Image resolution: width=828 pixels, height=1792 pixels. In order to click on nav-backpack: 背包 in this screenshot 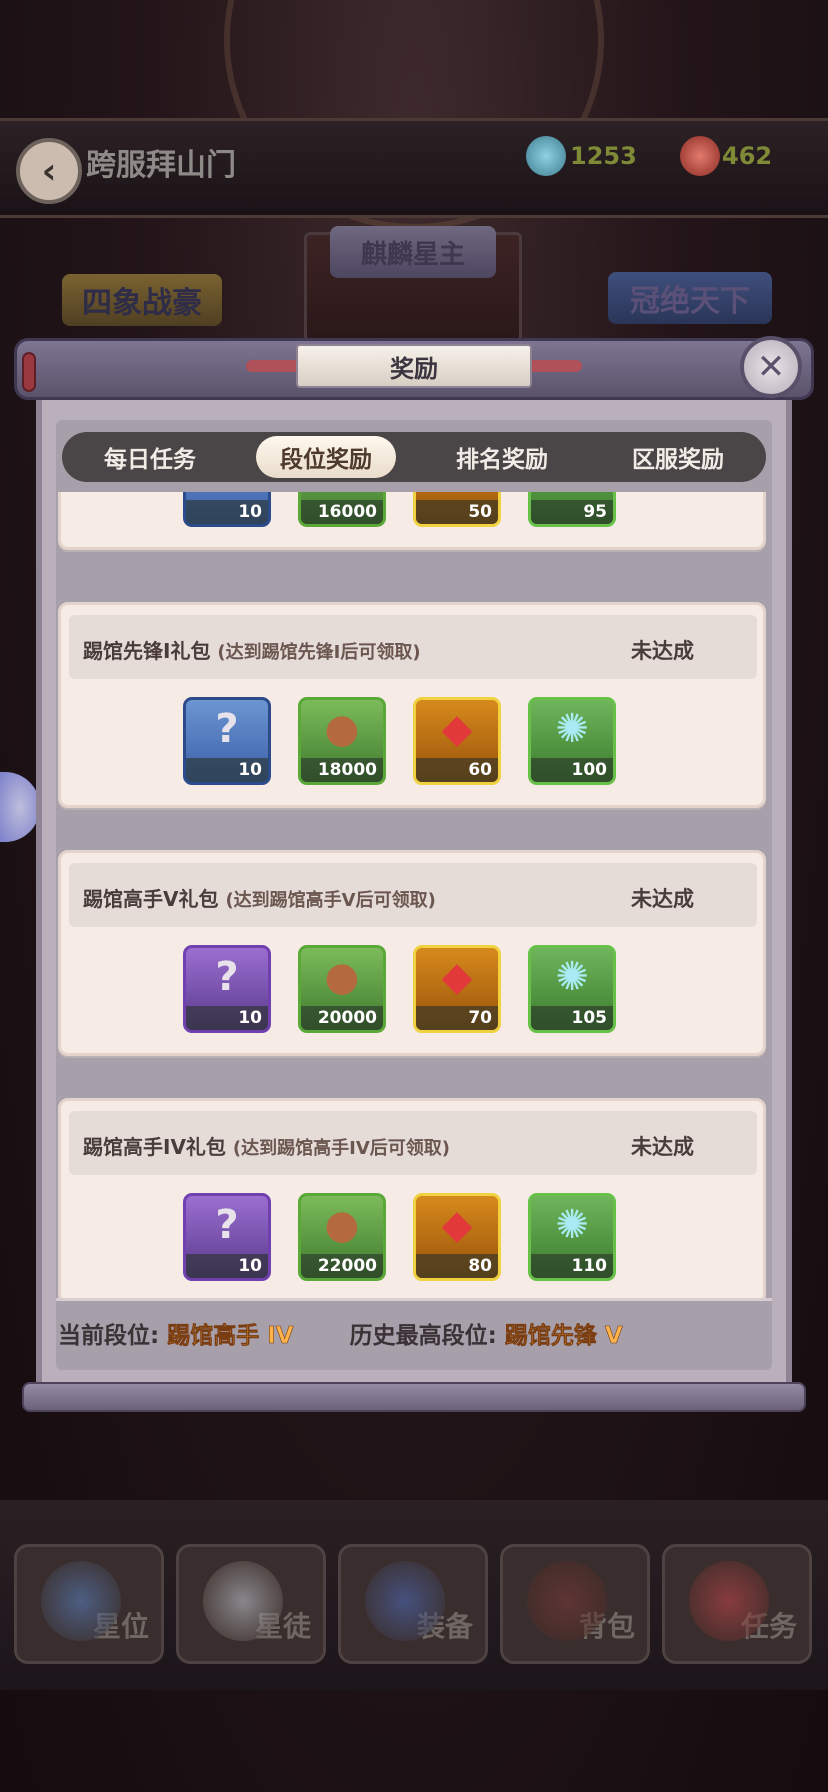, I will do `click(575, 1604)`.